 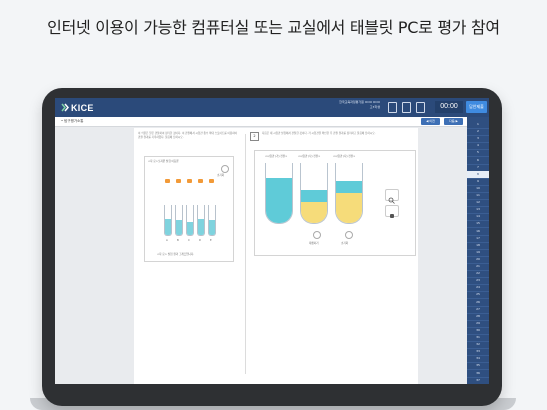 What do you see at coordinates (345, 105) in the screenshot?
I see `exam-info: 한국교육과정평가원 OOO OOO 고3학생` at bounding box center [345, 105].